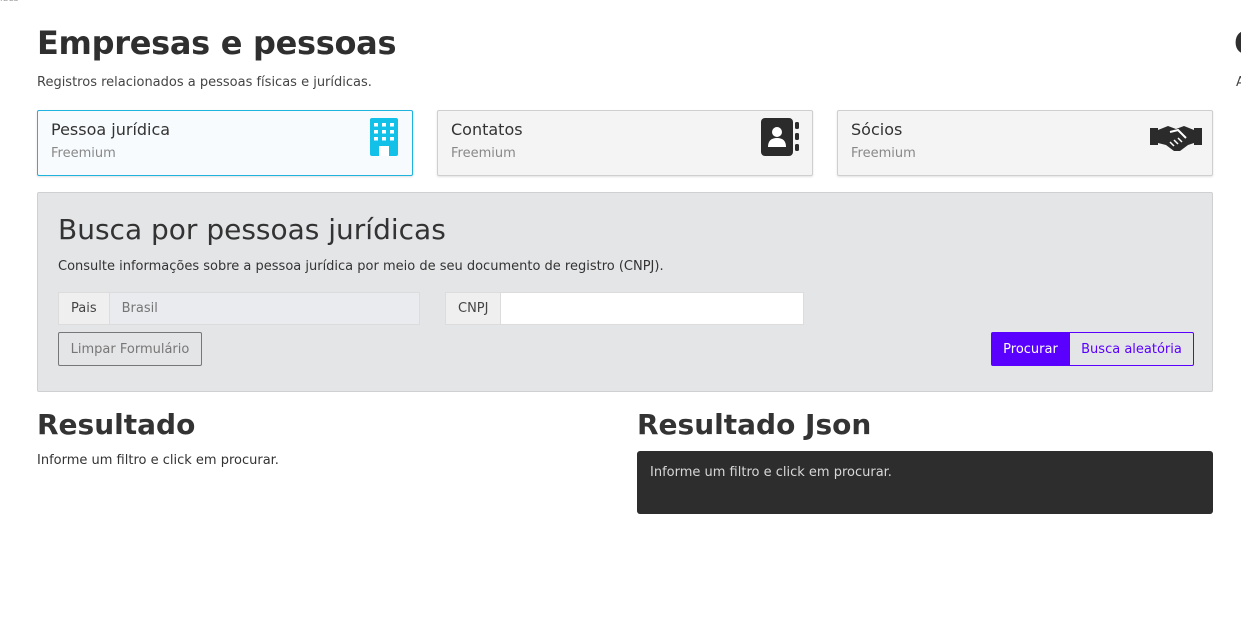 This screenshot has width=1241, height=621. What do you see at coordinates (384, 137) in the screenshot?
I see `building-icon` at bounding box center [384, 137].